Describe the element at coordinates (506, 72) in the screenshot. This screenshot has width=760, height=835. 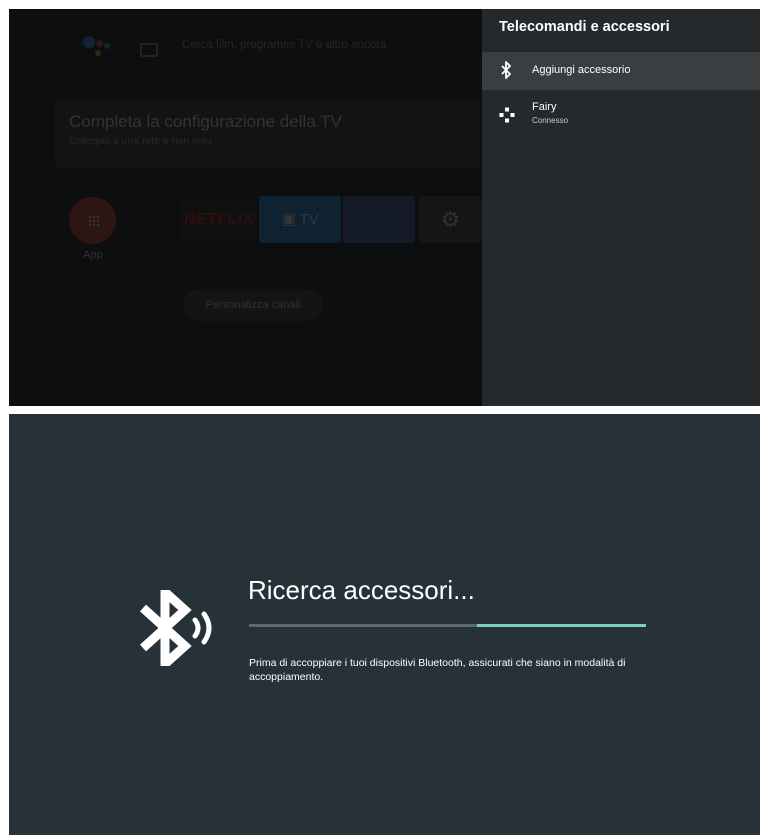
I see `bluetooth-icon` at that location.